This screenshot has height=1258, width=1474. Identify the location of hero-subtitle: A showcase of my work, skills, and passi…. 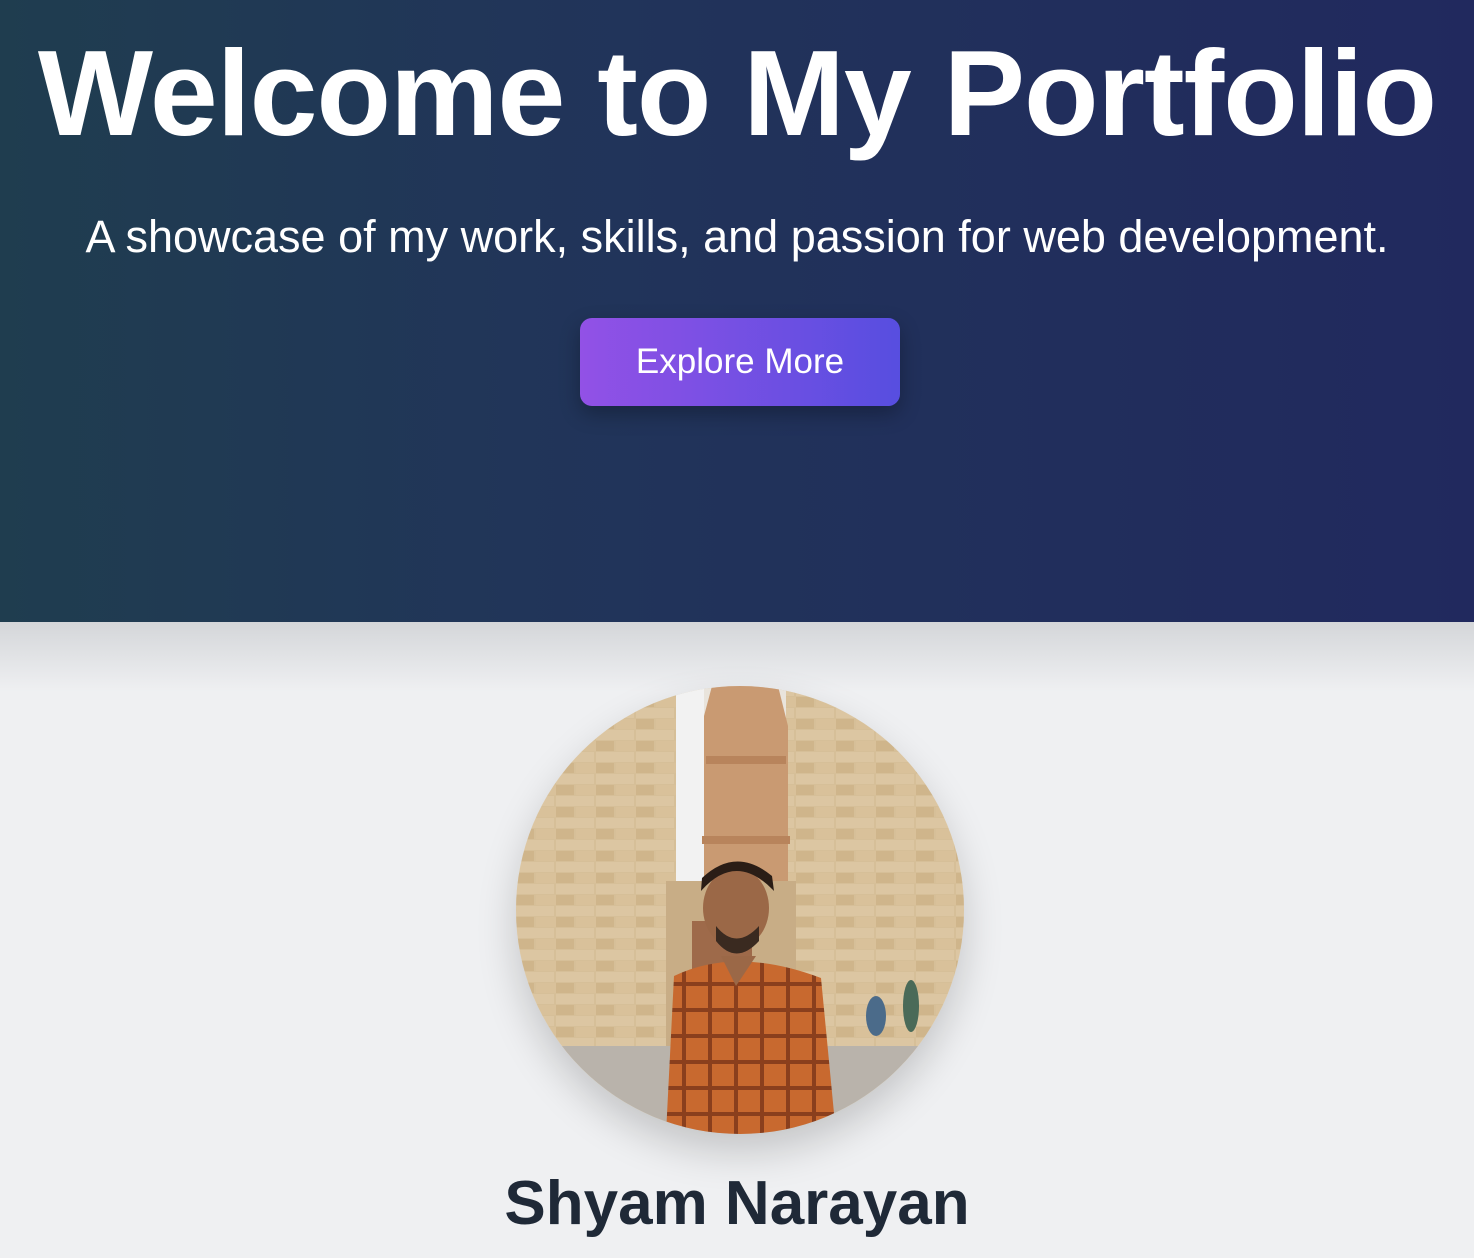
(737, 236).